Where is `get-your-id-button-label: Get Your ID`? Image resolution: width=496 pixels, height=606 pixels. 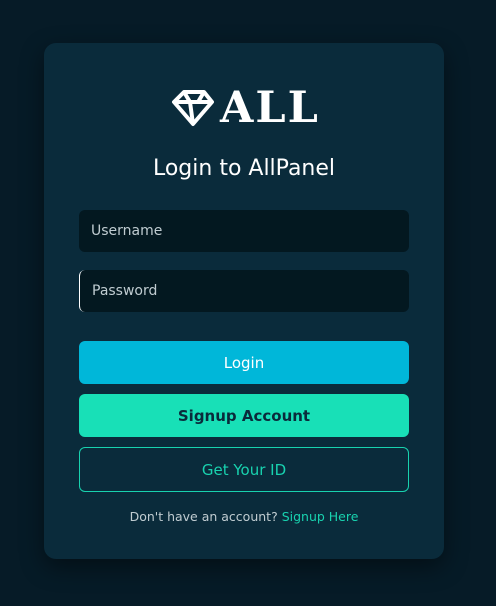
get-your-id-button-label: Get Your ID is located at coordinates (244, 469).